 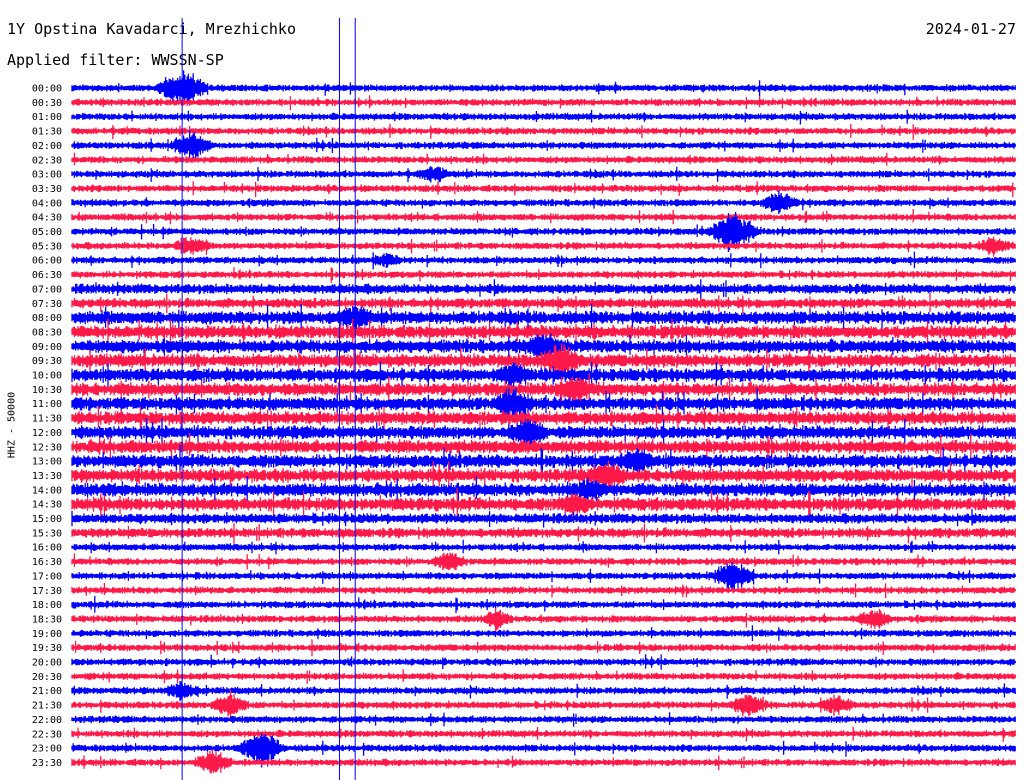 I want to click on time-label: 21:00, so click(x=47, y=691).